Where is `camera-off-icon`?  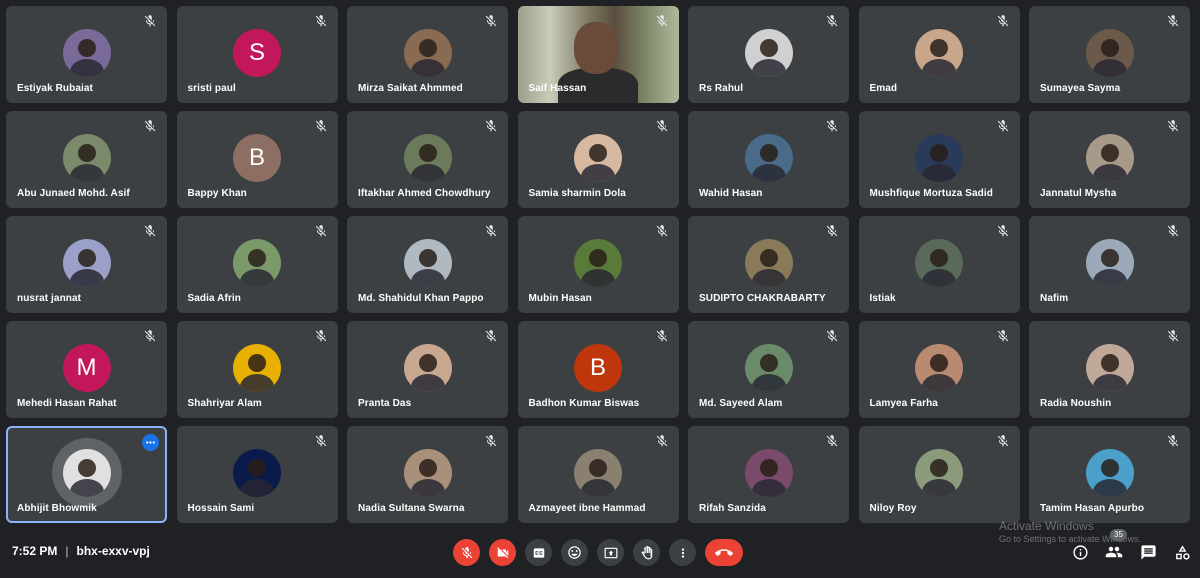
camera-off-icon is located at coordinates (502, 552).